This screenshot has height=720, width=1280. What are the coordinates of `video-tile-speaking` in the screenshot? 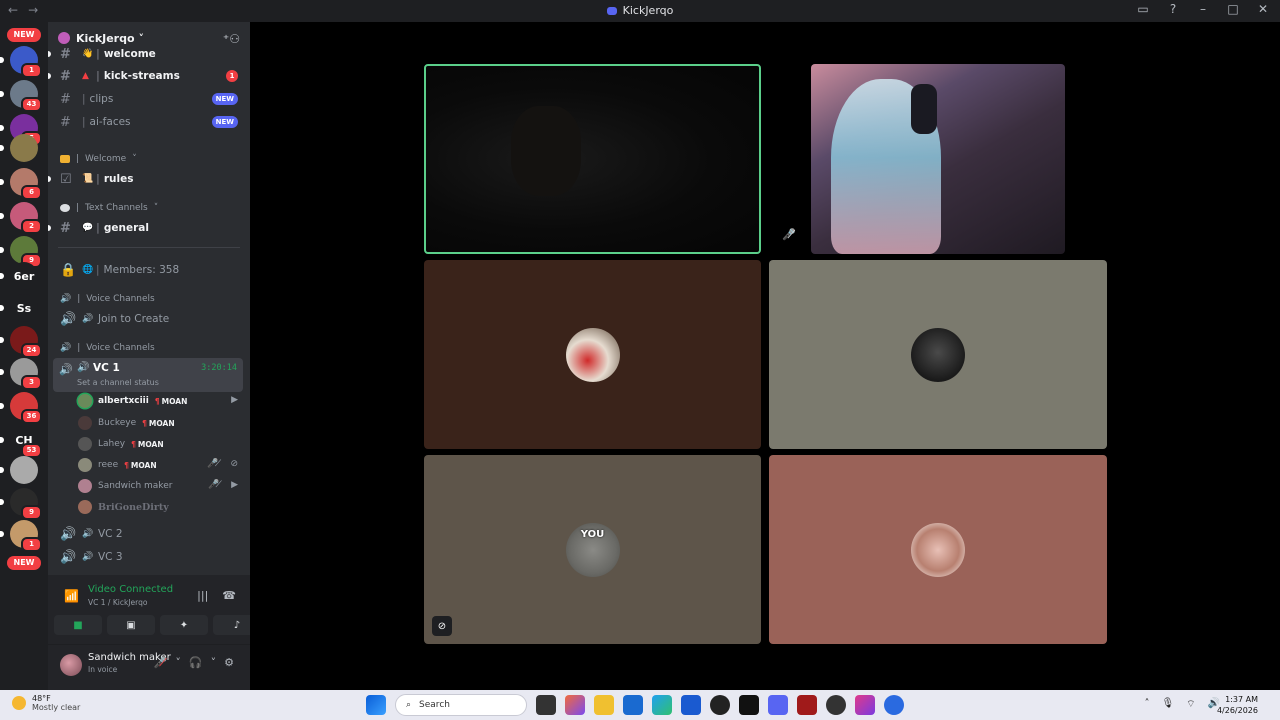 It's located at (592, 159).